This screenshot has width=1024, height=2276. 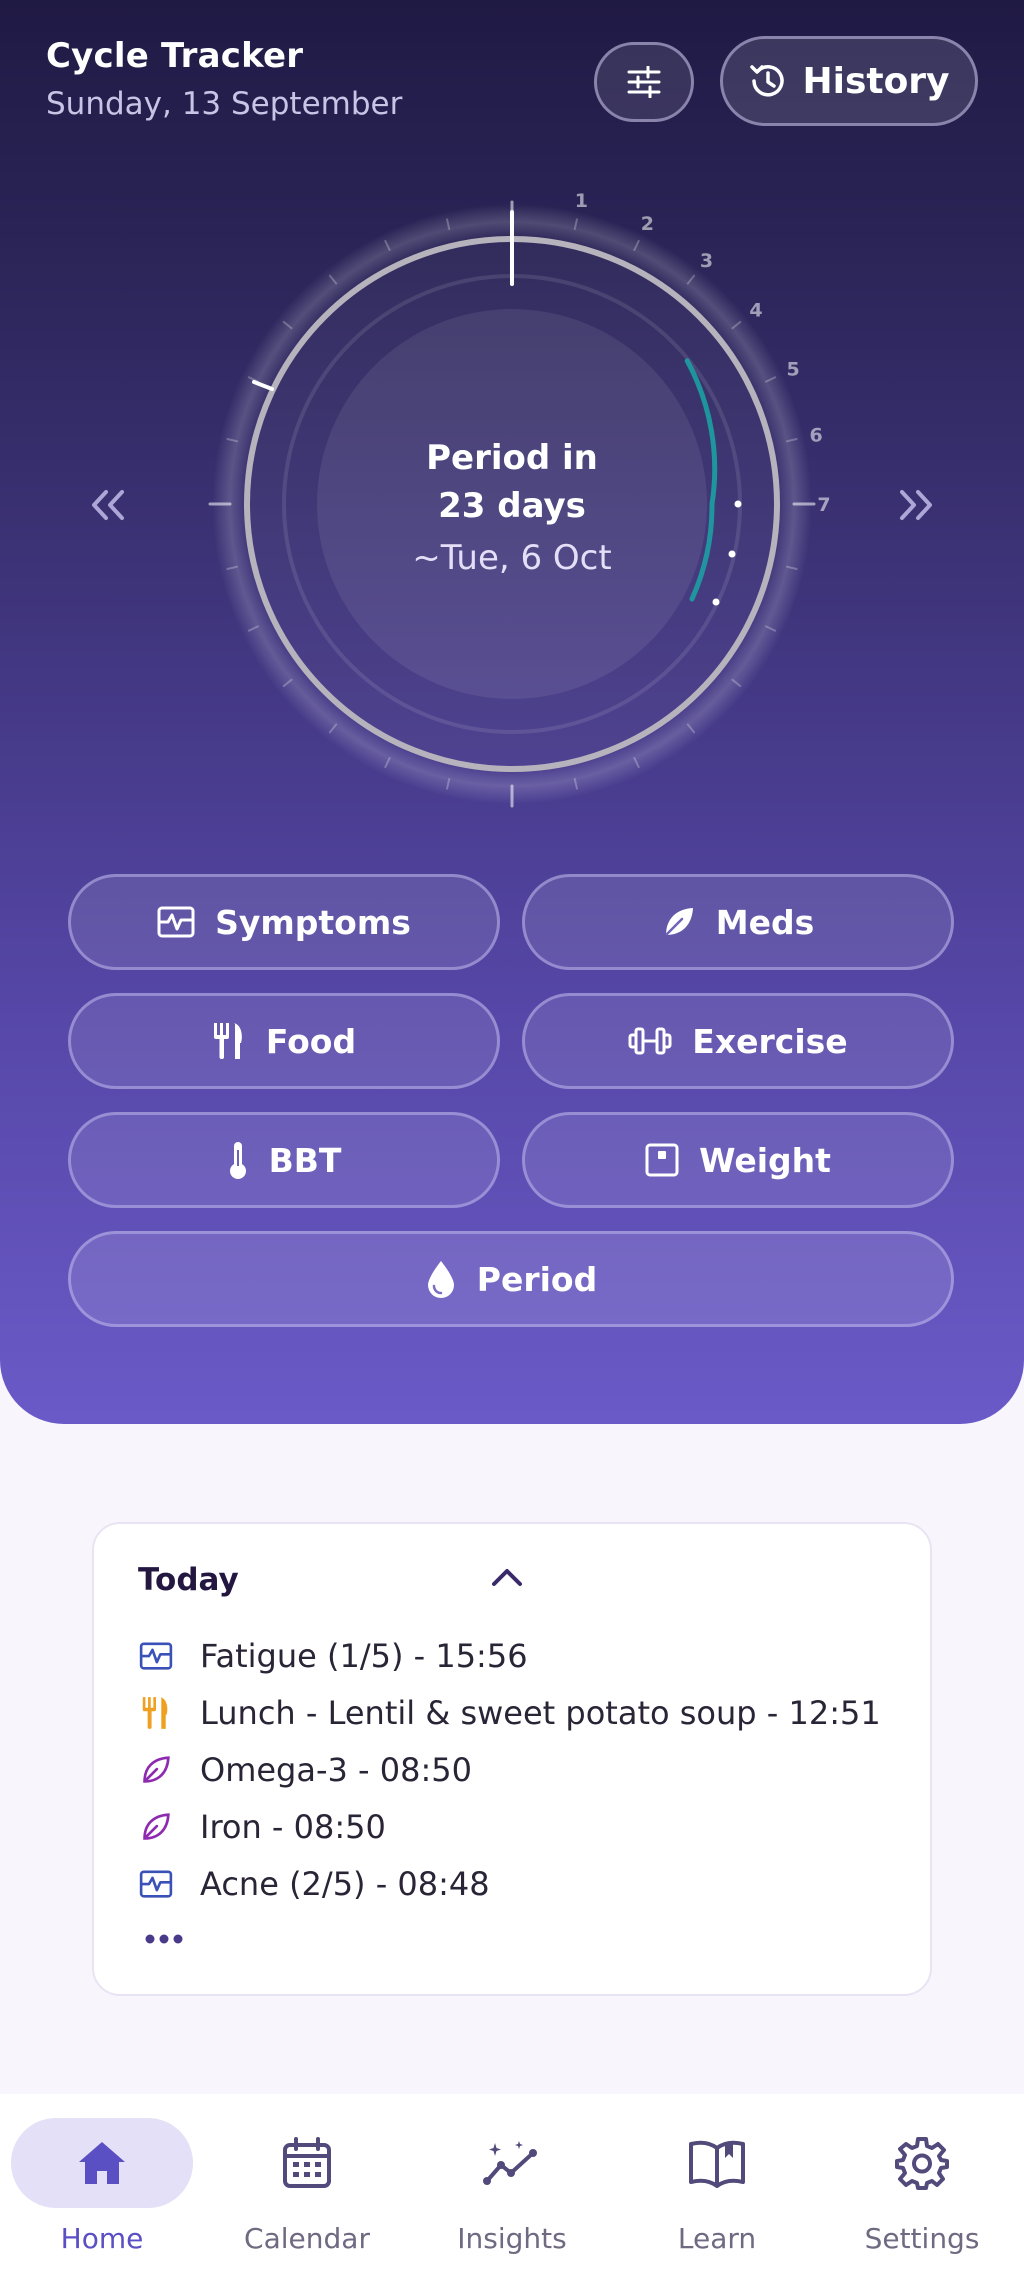 What do you see at coordinates (755, 310) in the screenshot?
I see `dial-day-label: 4` at bounding box center [755, 310].